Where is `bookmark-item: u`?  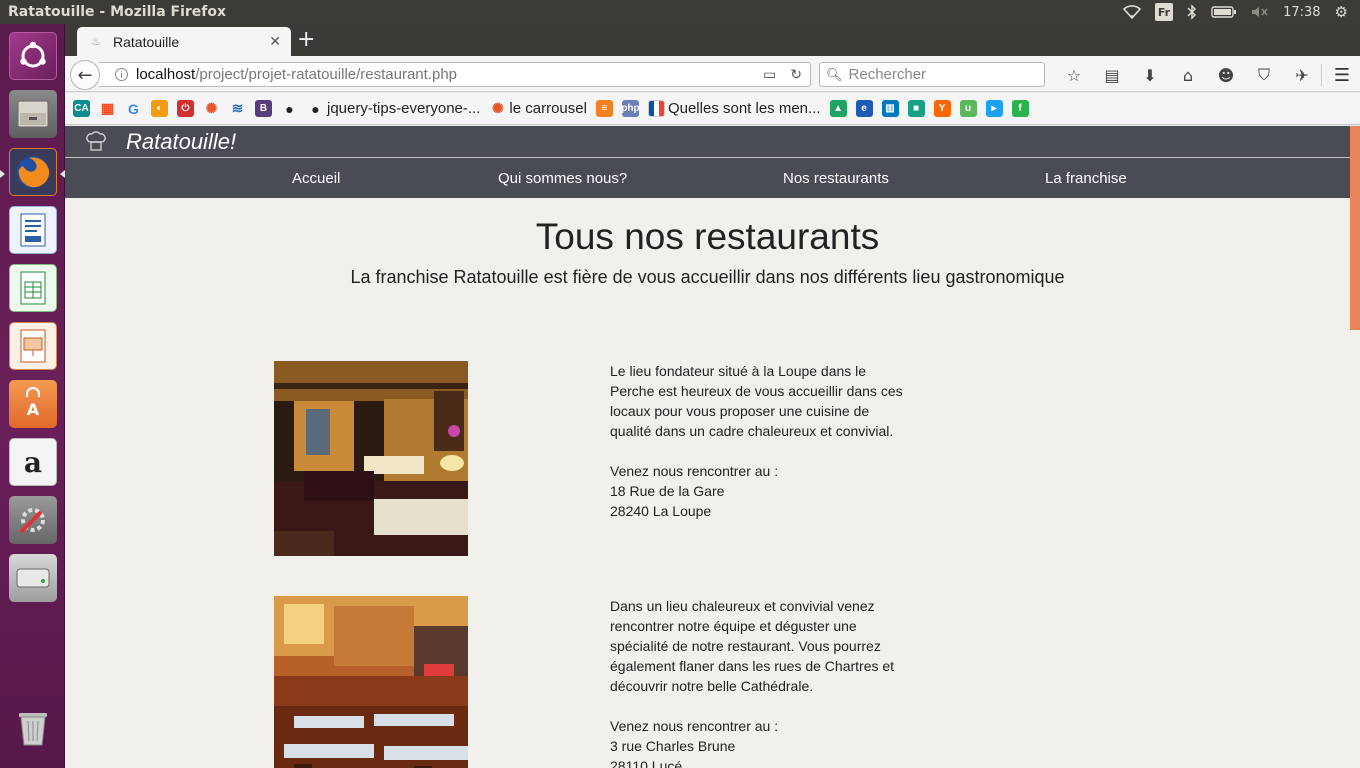 bookmark-item: u is located at coordinates (968, 109).